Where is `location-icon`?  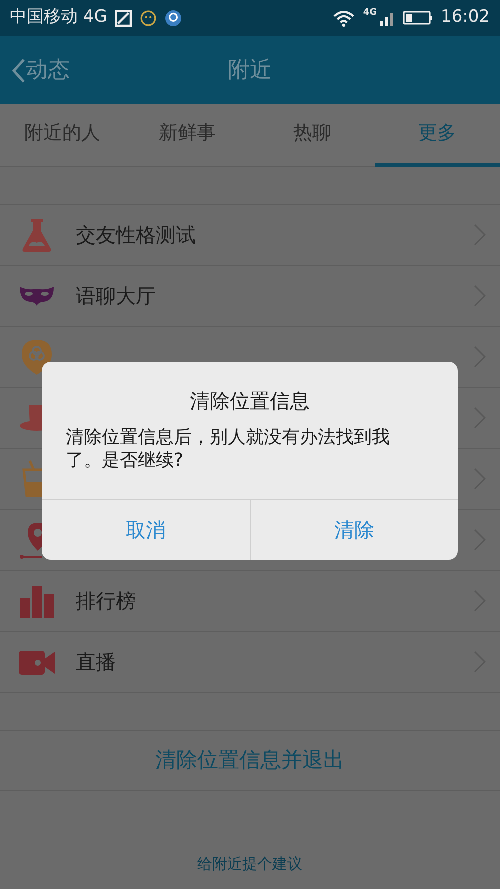
location-icon is located at coordinates (30, 540).